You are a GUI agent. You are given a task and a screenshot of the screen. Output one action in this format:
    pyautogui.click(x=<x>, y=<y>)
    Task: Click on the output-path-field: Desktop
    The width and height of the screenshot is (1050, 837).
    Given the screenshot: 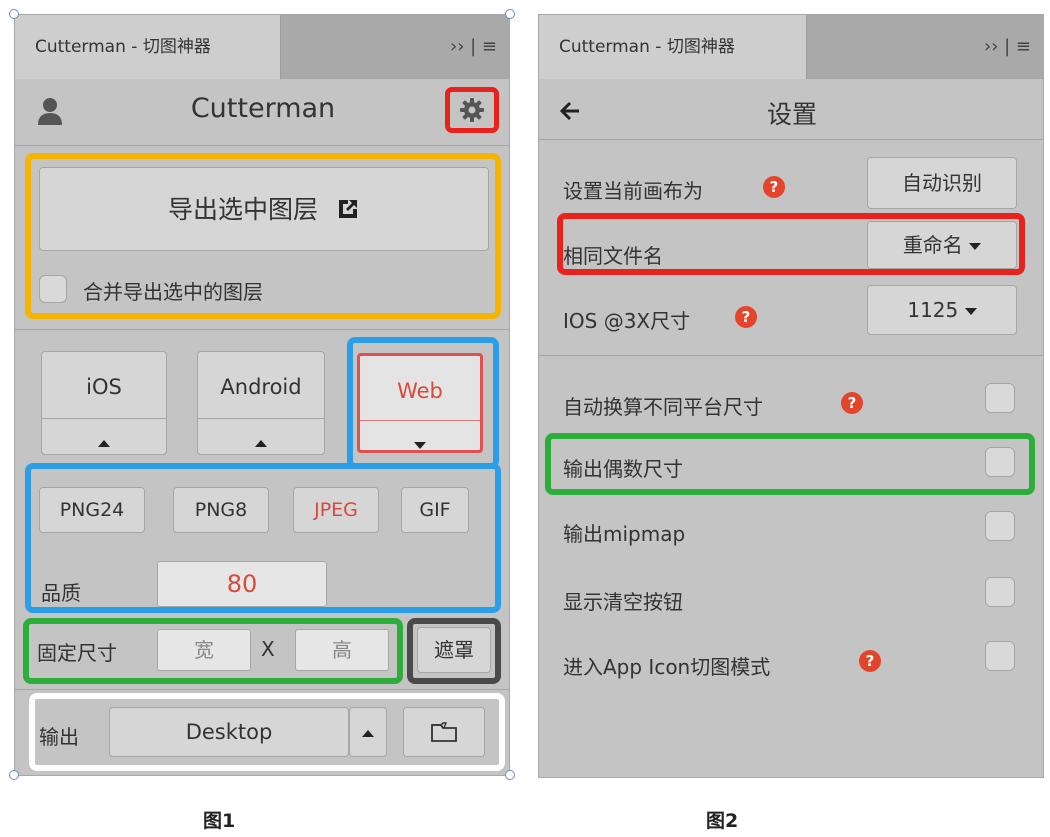 What is the action you would take?
    pyautogui.click(x=229, y=732)
    